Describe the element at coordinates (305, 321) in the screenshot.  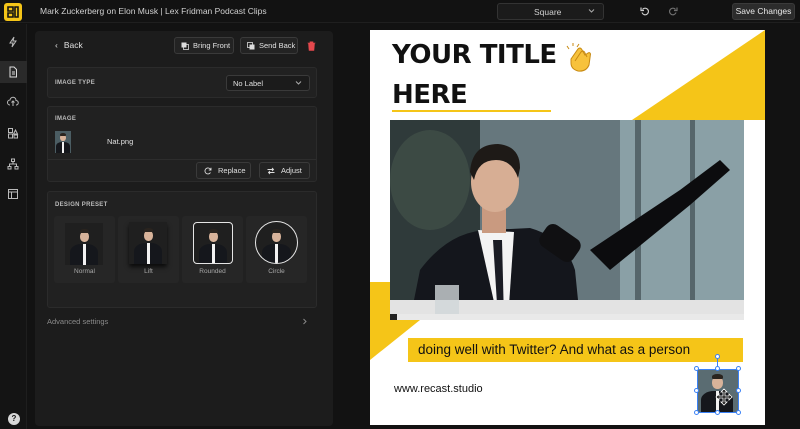
I see `chevron-right-icon` at that location.